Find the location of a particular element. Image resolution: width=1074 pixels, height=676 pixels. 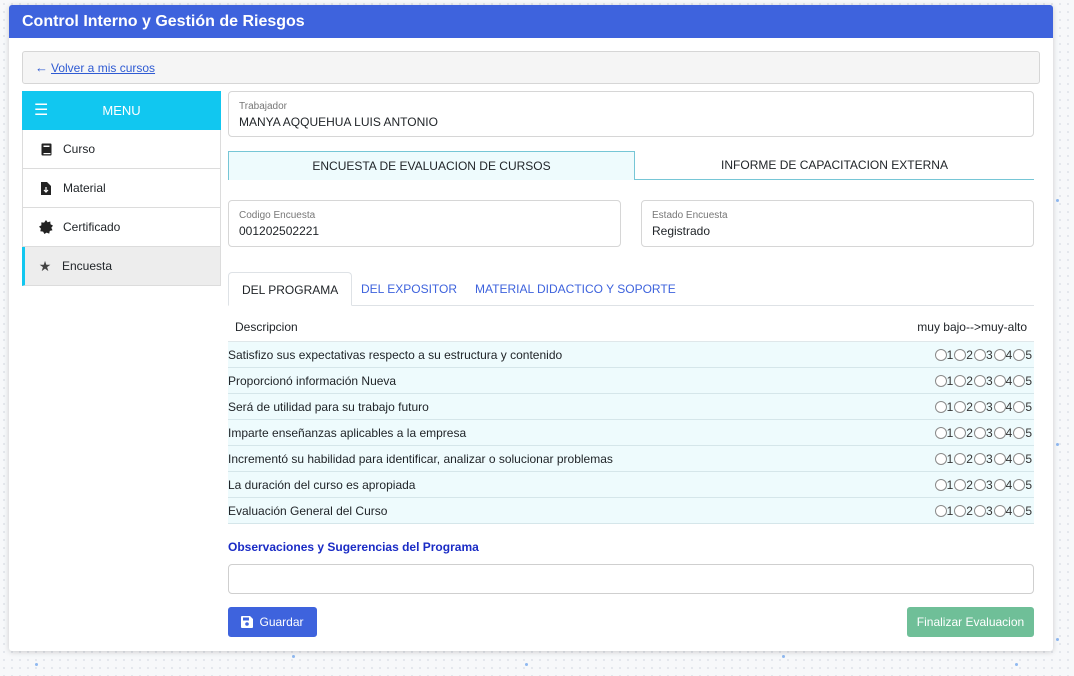

app-title: Control Interno y Gestión de Riesgos is located at coordinates (531, 21).